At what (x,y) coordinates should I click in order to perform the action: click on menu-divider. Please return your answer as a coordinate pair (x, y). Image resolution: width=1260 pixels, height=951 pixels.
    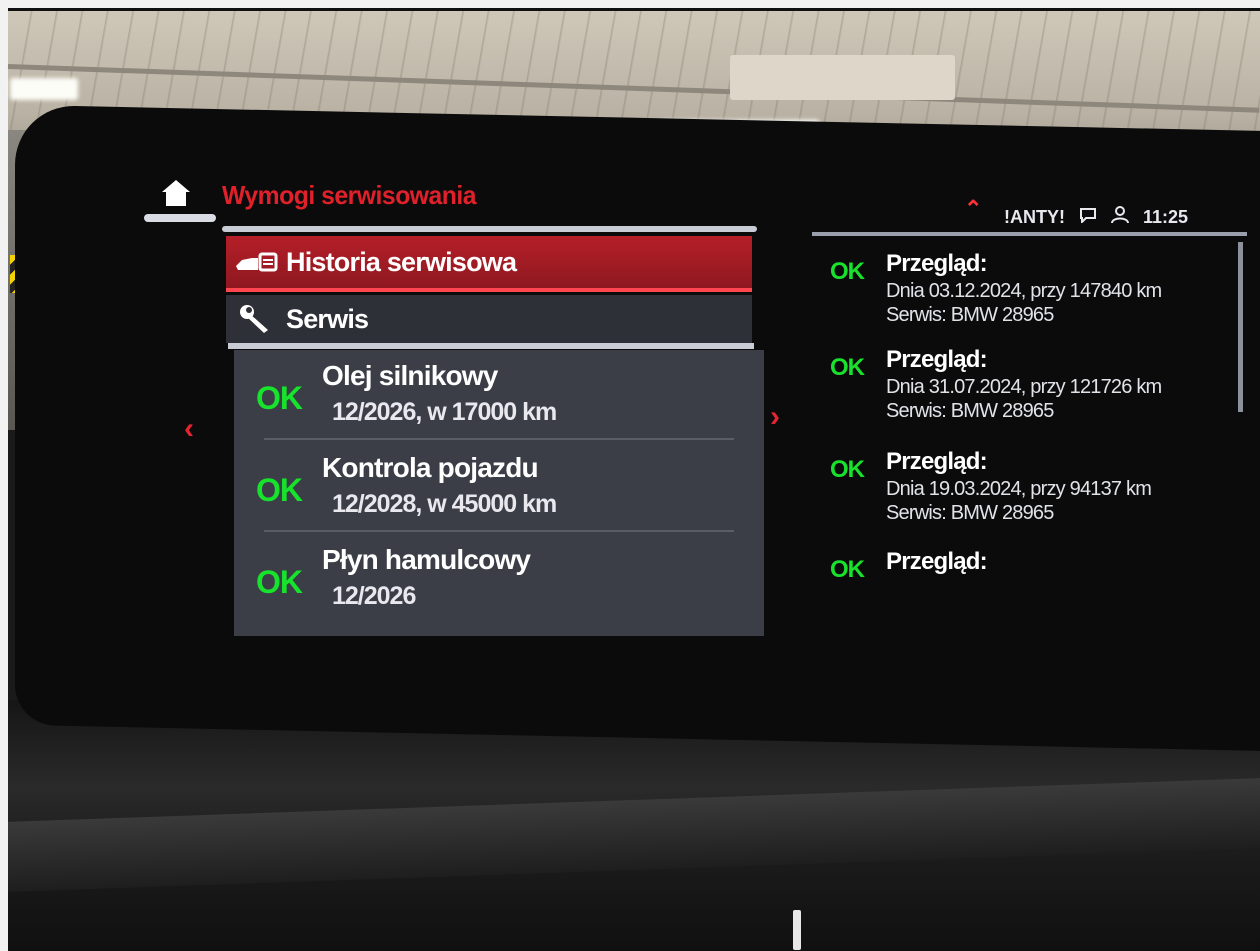
    Looking at the image, I should click on (491, 346).